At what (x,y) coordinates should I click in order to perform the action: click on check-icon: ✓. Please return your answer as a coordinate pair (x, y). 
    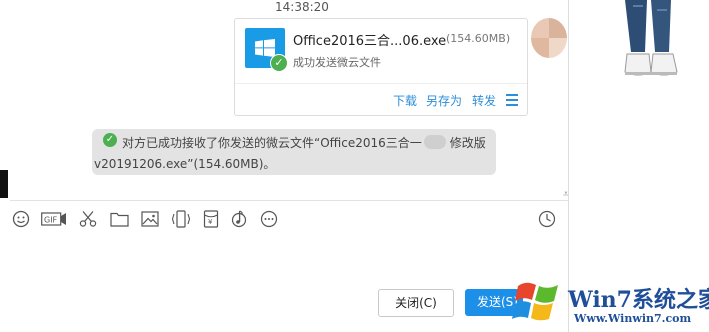
    Looking at the image, I should click on (110, 140).